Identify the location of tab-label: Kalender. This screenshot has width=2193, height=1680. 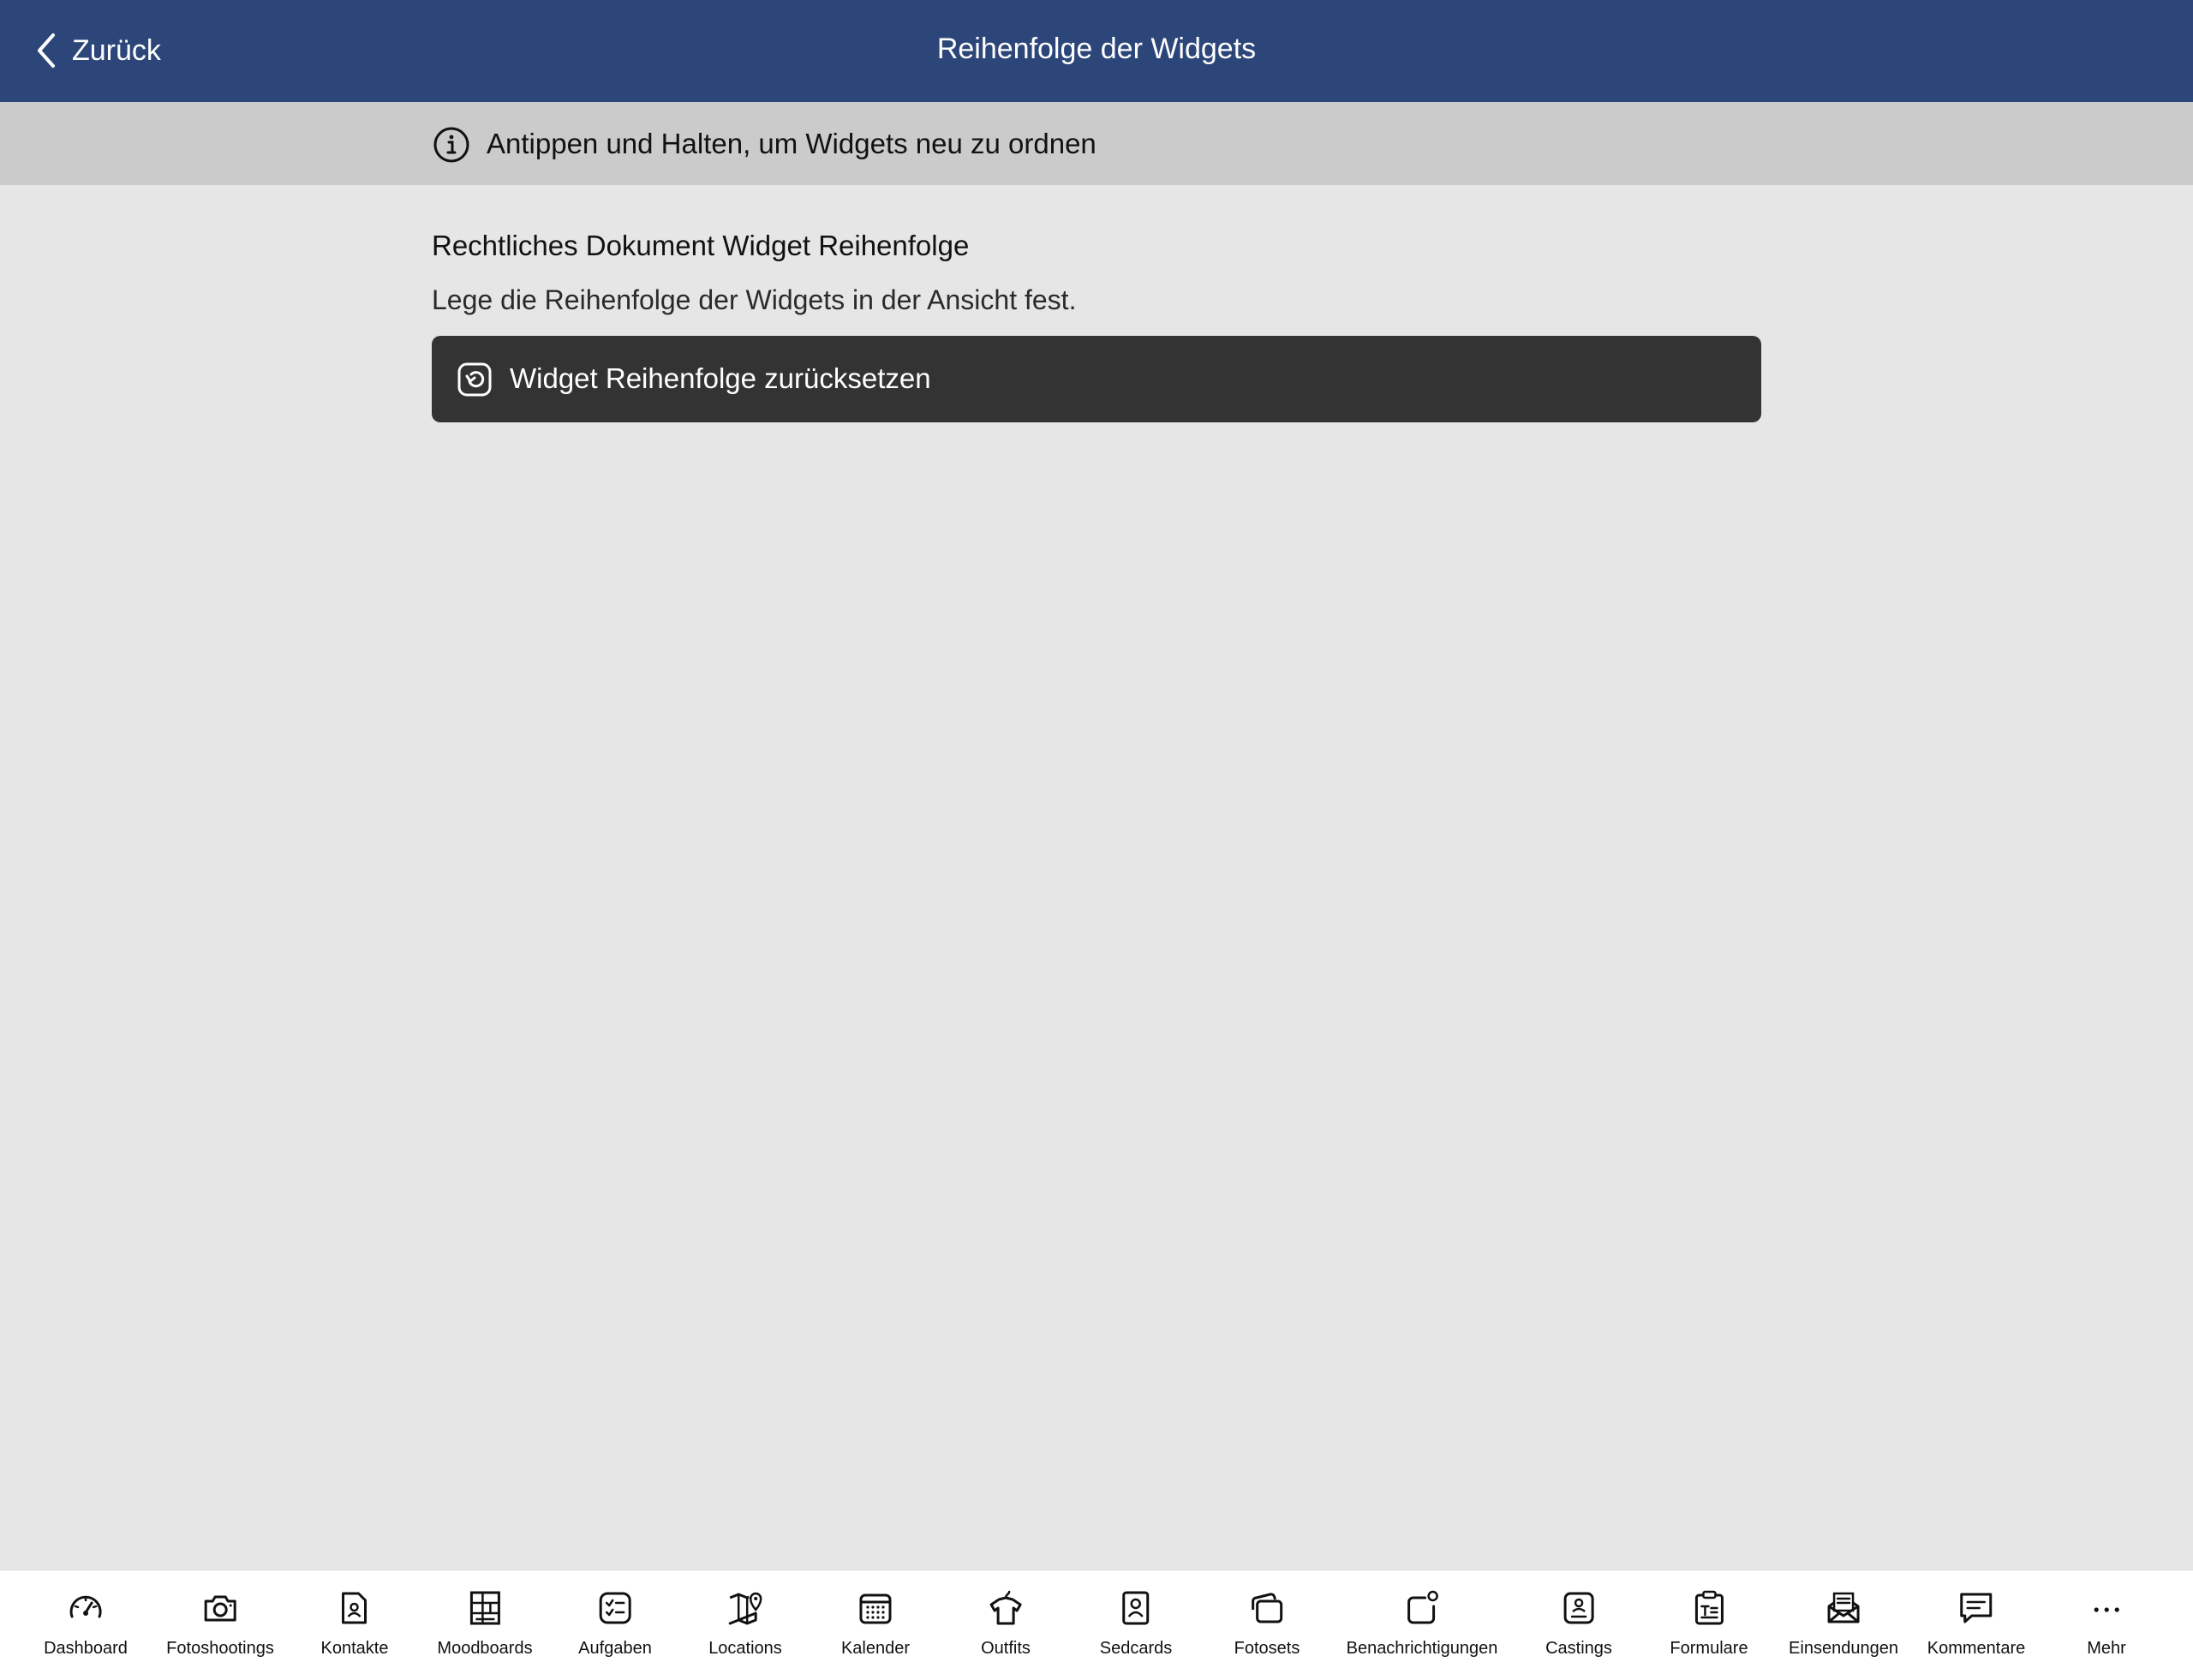
(875, 1648).